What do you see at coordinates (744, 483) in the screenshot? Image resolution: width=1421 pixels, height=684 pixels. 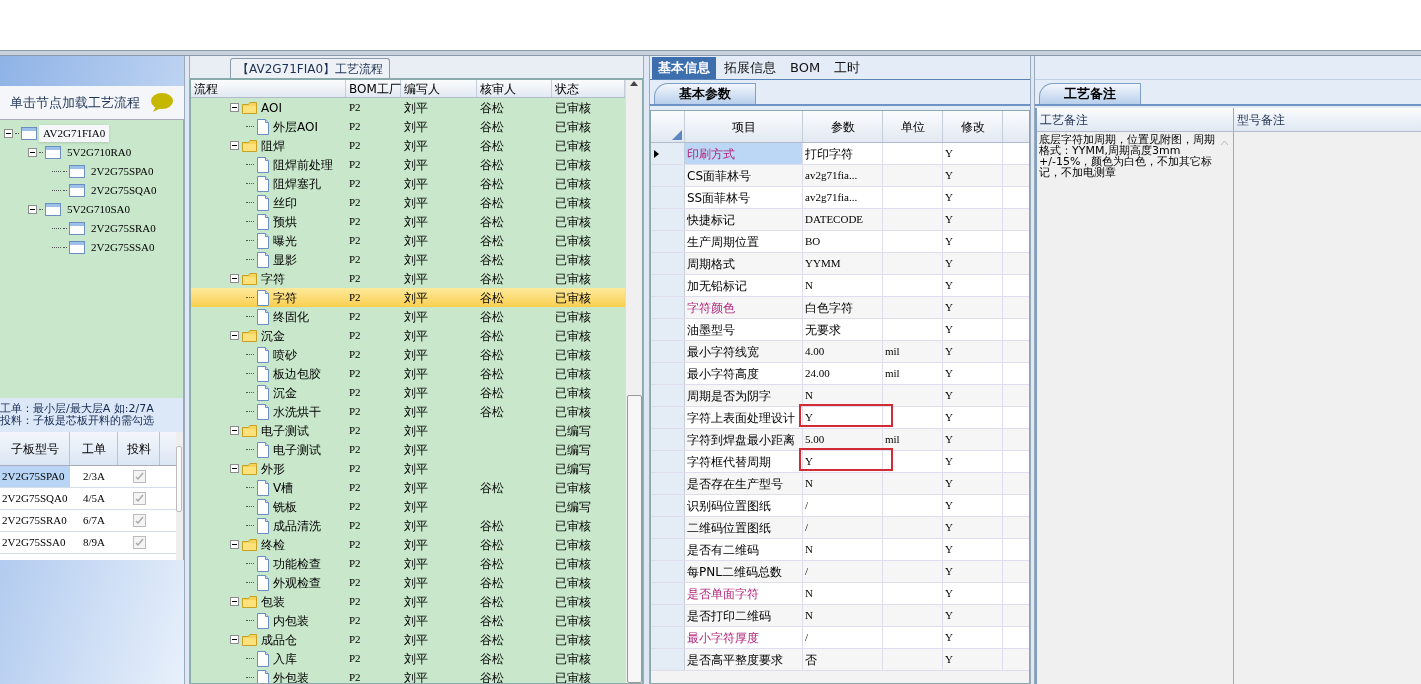 I see `table-cell: 是否存在生产型号` at bounding box center [744, 483].